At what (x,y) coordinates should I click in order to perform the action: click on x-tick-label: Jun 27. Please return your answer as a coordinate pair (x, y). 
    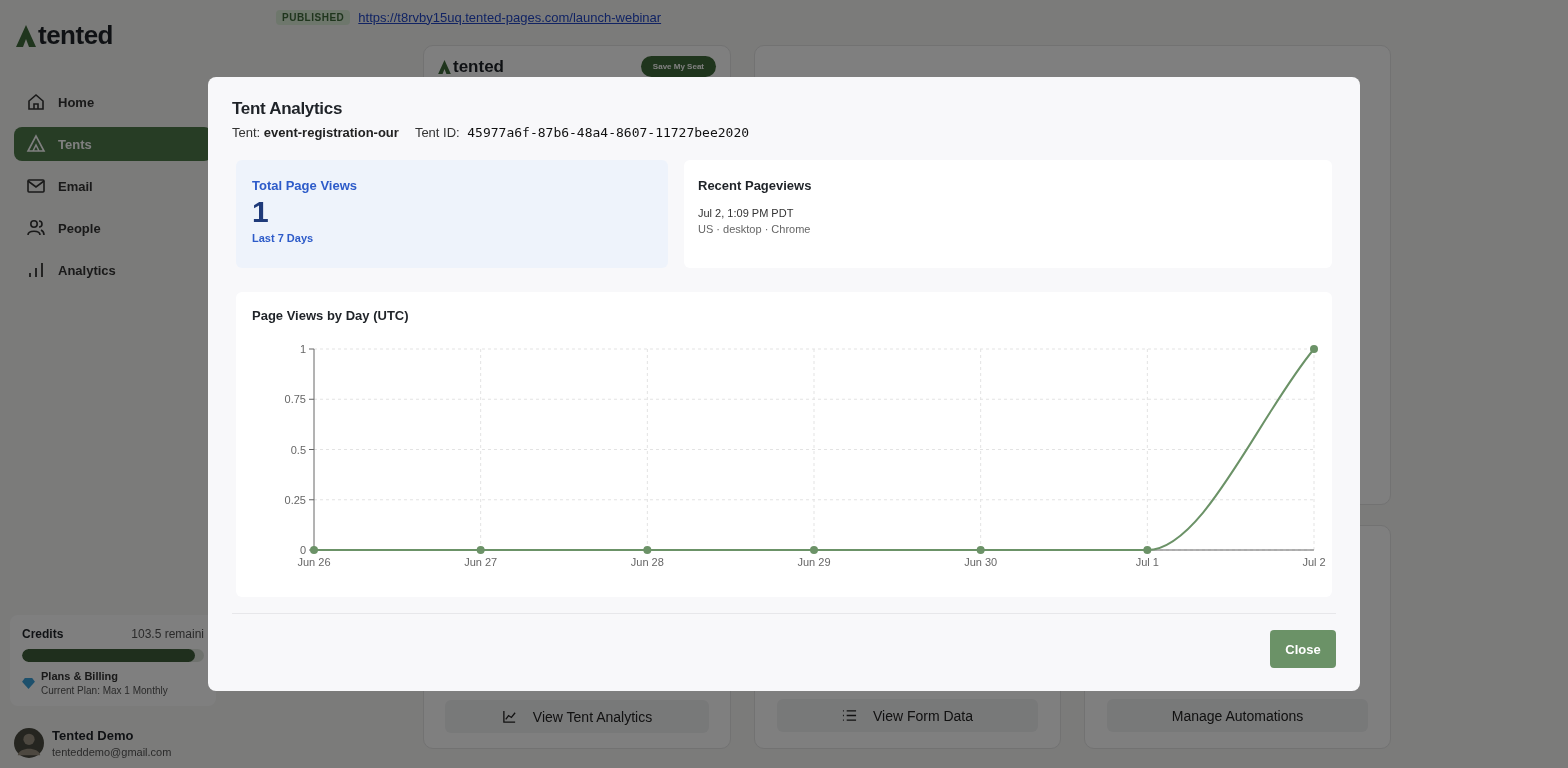
    Looking at the image, I should click on (481, 562).